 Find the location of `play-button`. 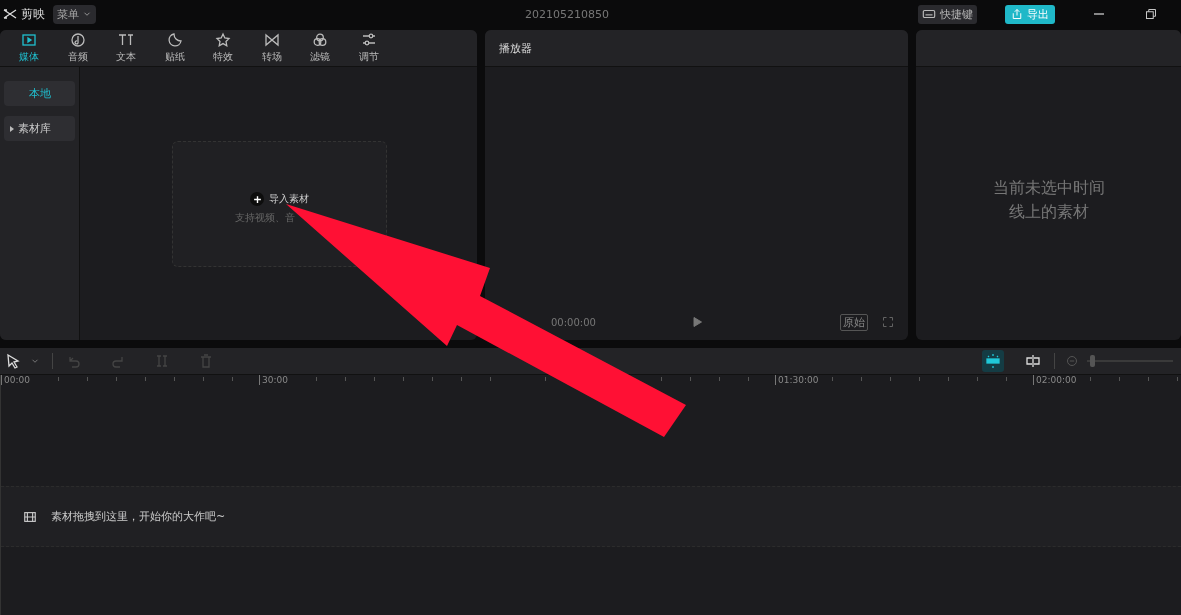

play-button is located at coordinates (697, 322).